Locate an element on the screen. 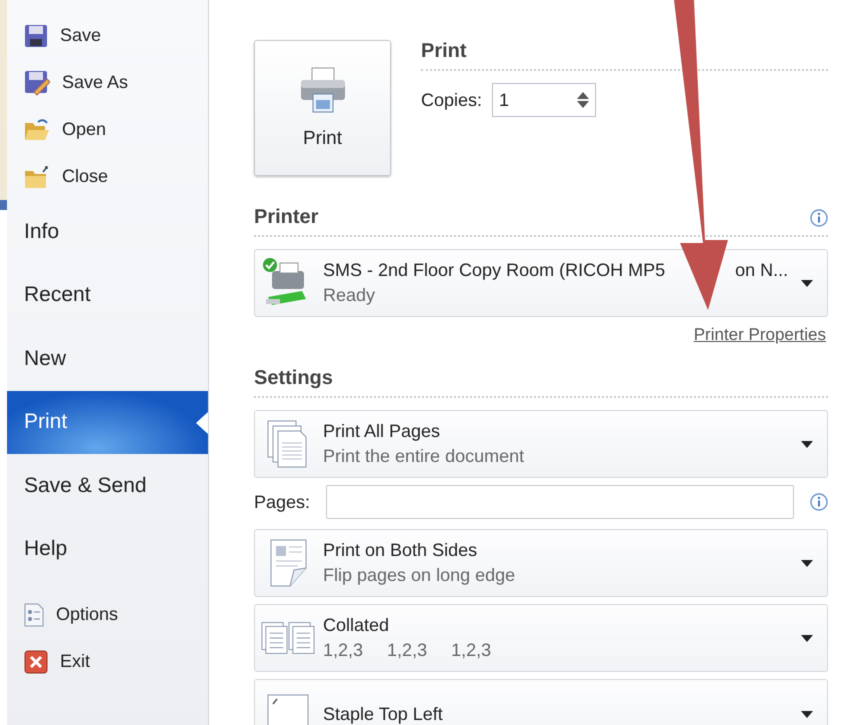  menu-tab: Info is located at coordinates (107, 232).